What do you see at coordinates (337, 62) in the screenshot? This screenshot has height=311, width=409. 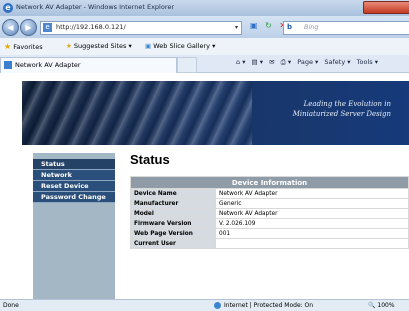 I see `safety-menu: Safety ▾` at bounding box center [337, 62].